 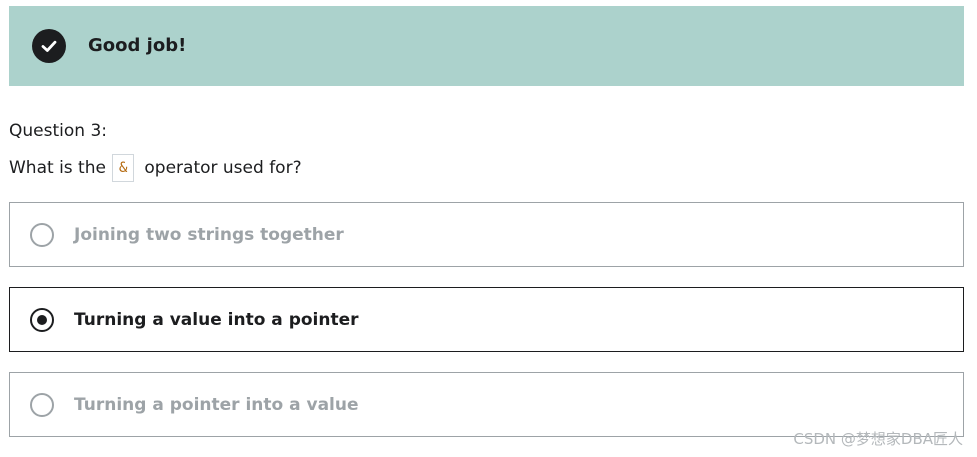 I want to click on question-number: Question 3:, so click(x=58, y=131).